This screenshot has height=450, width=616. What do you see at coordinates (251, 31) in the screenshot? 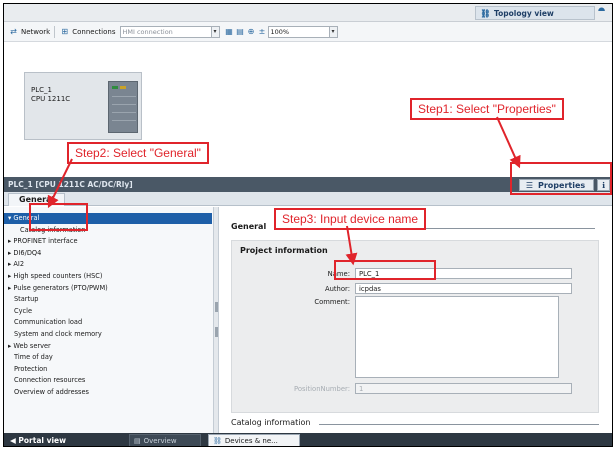
I see `zoom-icon: ⊕` at bounding box center [251, 31].